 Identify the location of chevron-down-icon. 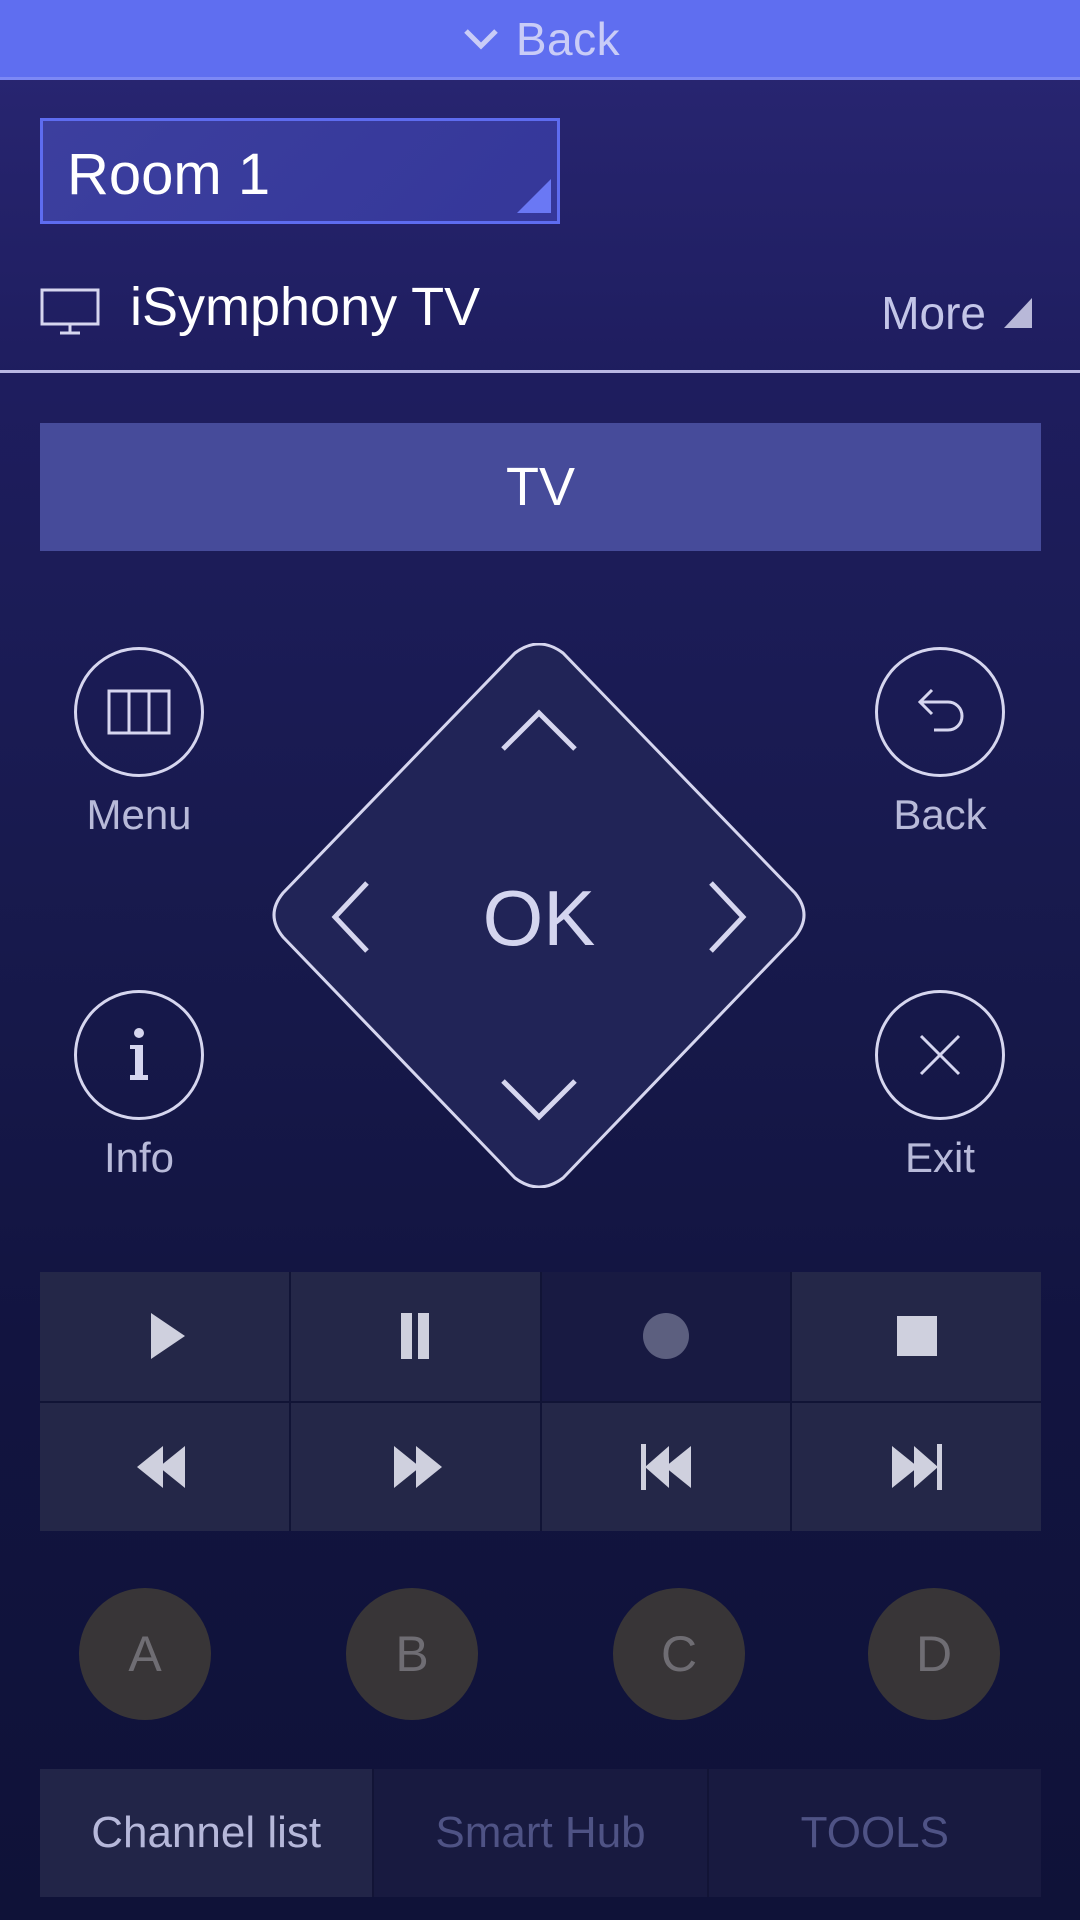
(481, 39).